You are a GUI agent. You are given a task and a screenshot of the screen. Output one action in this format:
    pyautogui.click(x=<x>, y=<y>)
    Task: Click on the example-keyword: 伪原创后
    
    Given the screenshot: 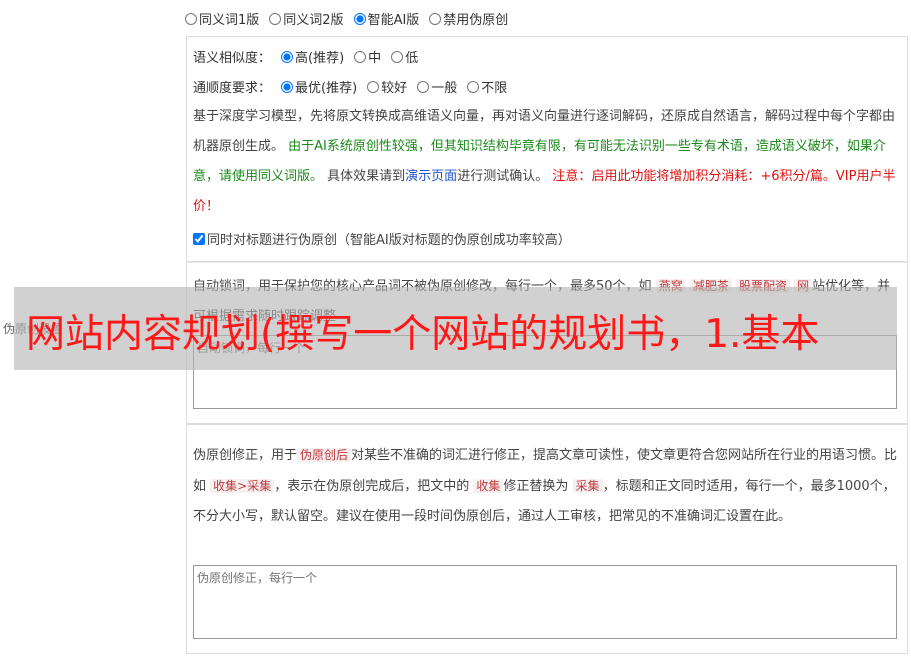 What is the action you would take?
    pyautogui.click(x=324, y=455)
    